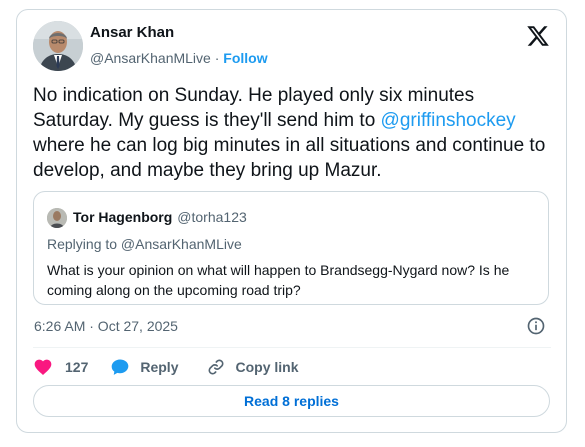 Image resolution: width=585 pixels, height=447 pixels. I want to click on follow-button: Follow, so click(245, 58).